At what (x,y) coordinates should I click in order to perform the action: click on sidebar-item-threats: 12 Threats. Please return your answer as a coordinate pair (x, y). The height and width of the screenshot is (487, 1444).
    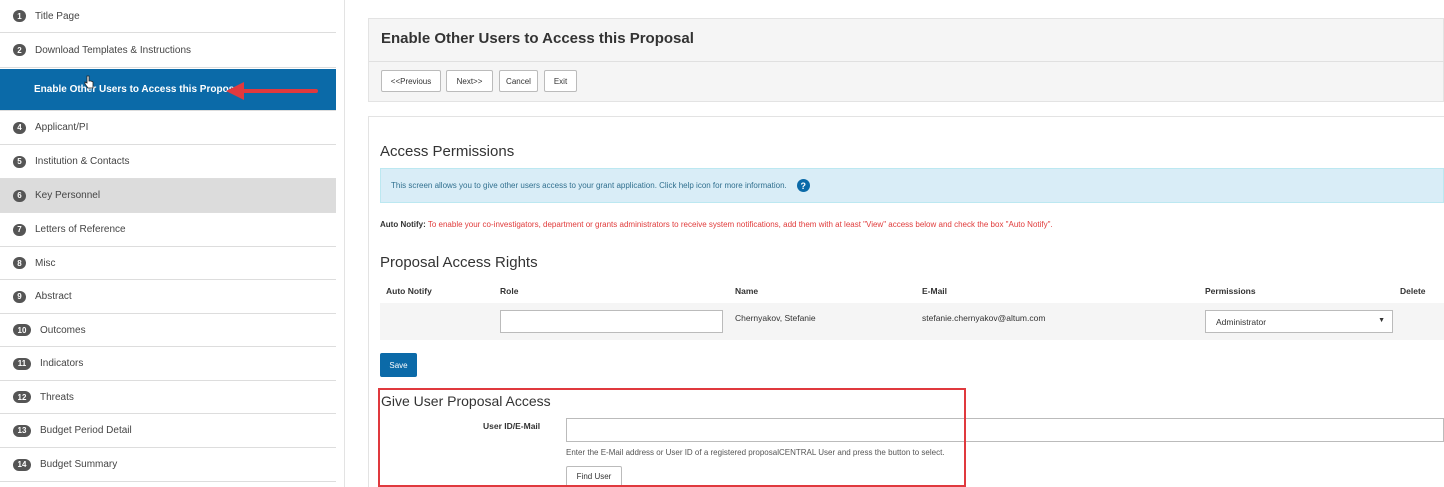
    Looking at the image, I should click on (168, 397).